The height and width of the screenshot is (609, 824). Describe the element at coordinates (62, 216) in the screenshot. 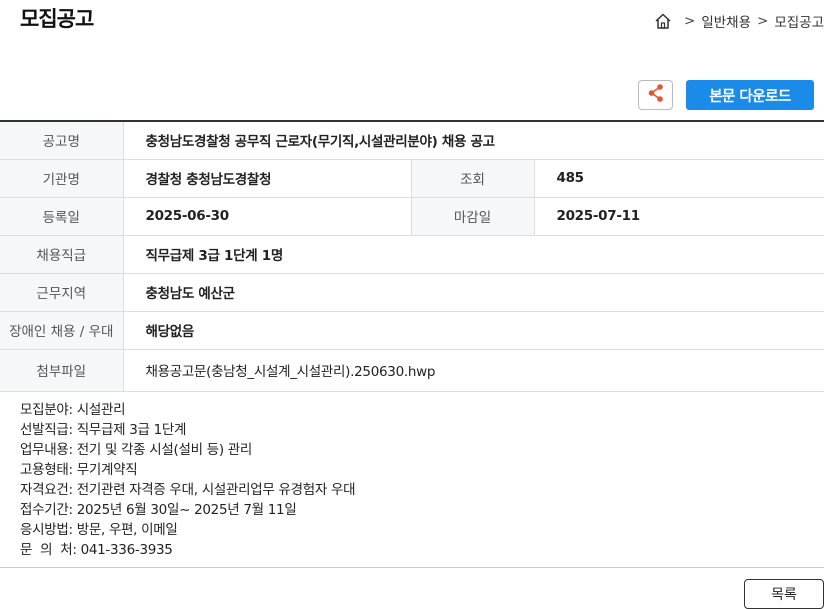

I see `reg-date-label: 등록일` at that location.